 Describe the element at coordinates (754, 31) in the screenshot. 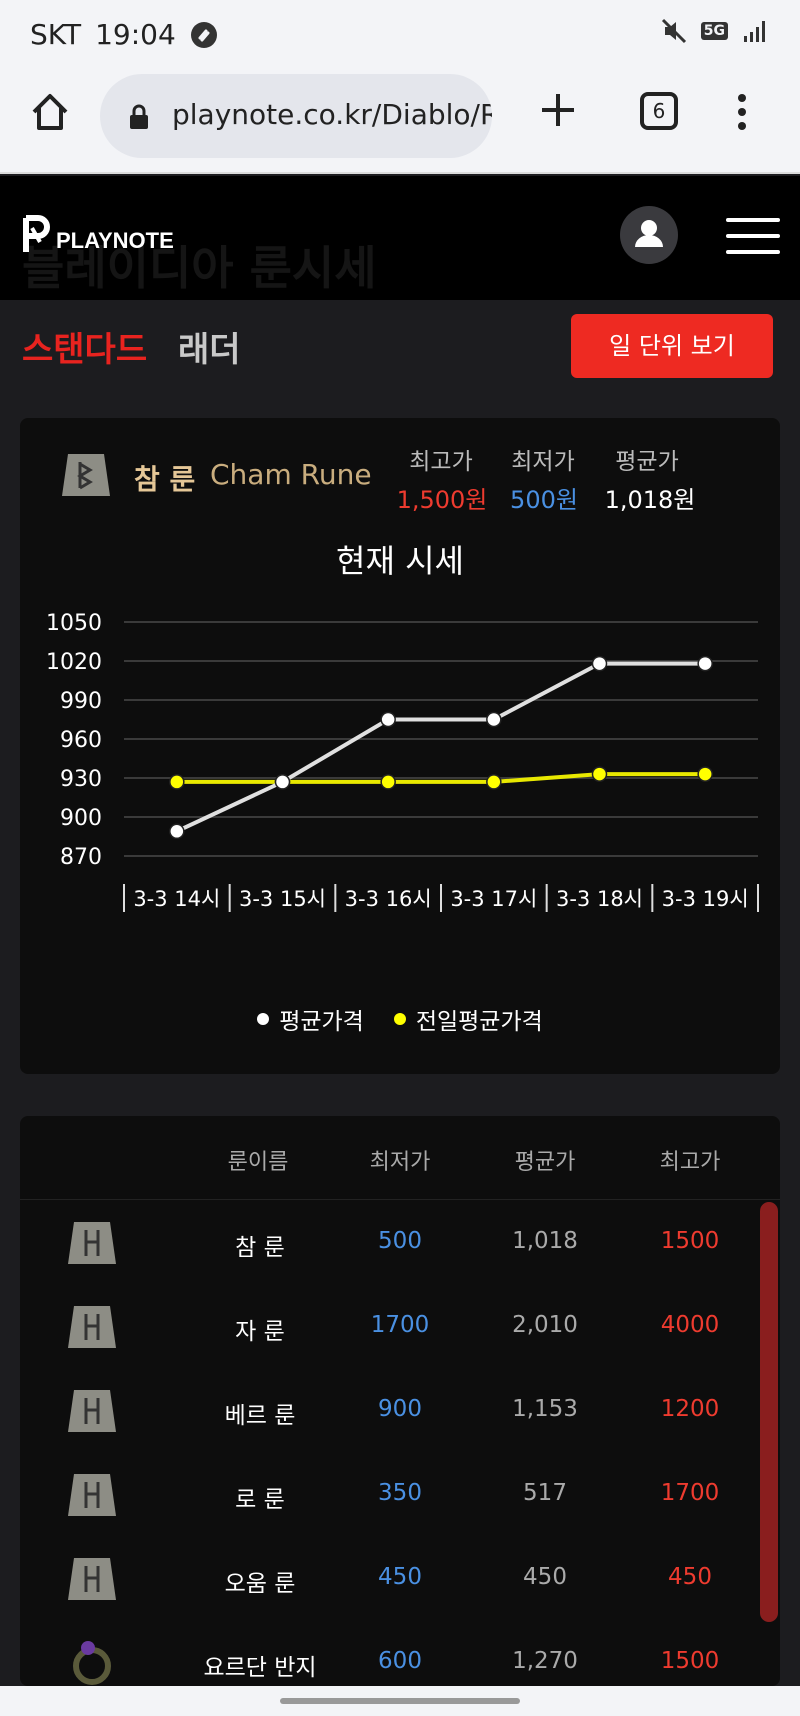

I see `signal-icon` at that location.